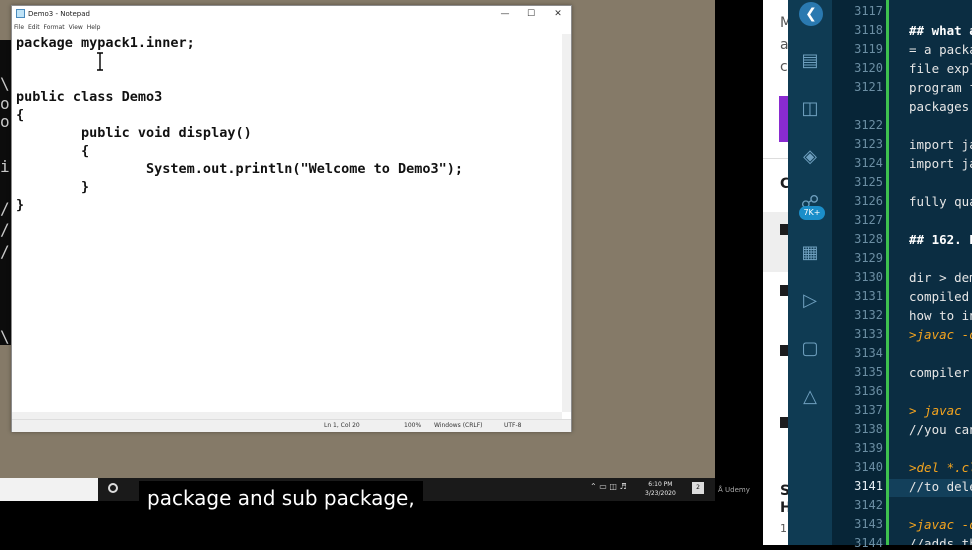 The height and width of the screenshot is (550, 972). Describe the element at coordinates (939, 372) in the screenshot. I see `editor-line: compiler` at that location.